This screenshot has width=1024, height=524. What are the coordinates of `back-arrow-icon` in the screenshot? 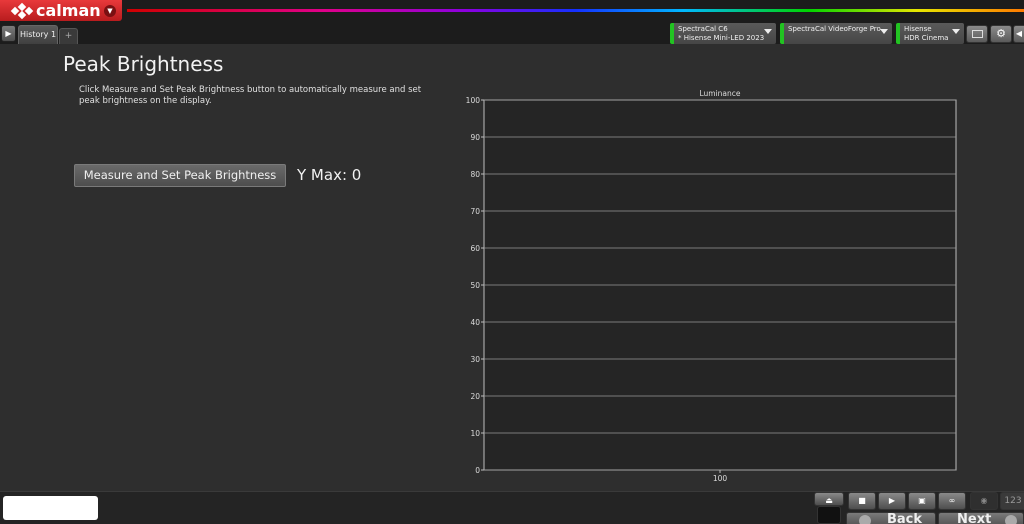 It's located at (865, 519).